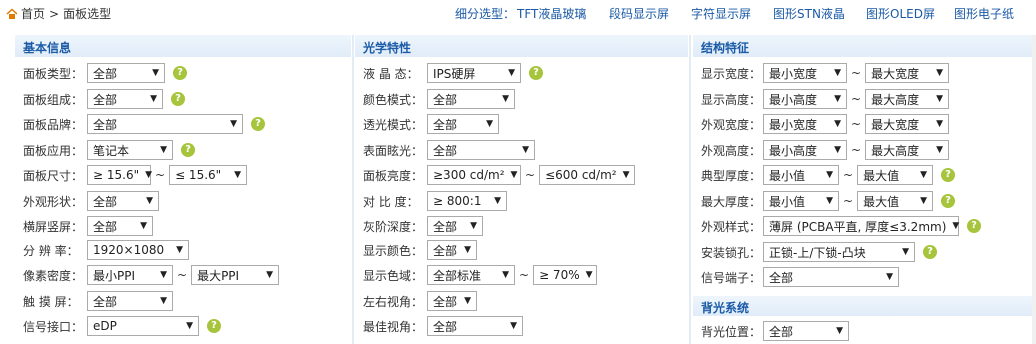 This screenshot has width=1036, height=344. What do you see at coordinates (53, 73) in the screenshot?
I see `filter-label: 面板类型：` at bounding box center [53, 73].